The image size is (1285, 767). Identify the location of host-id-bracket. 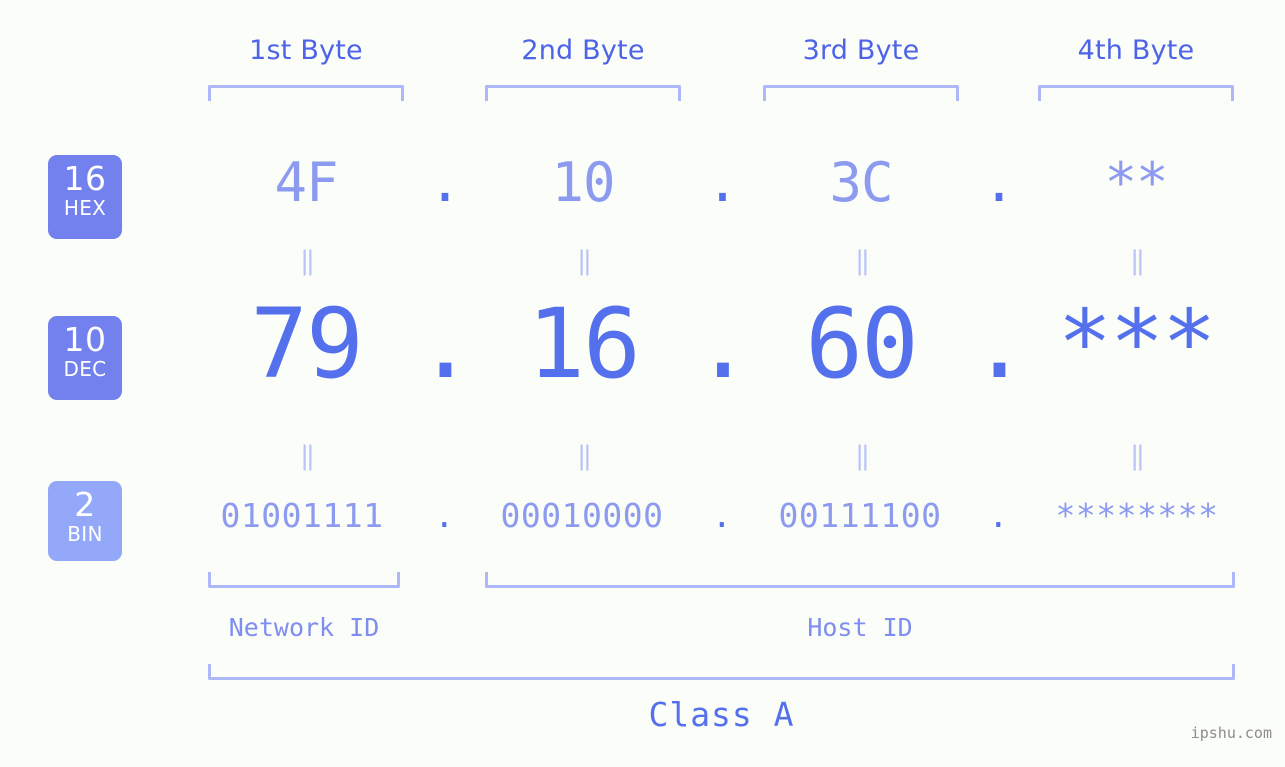
(860, 580).